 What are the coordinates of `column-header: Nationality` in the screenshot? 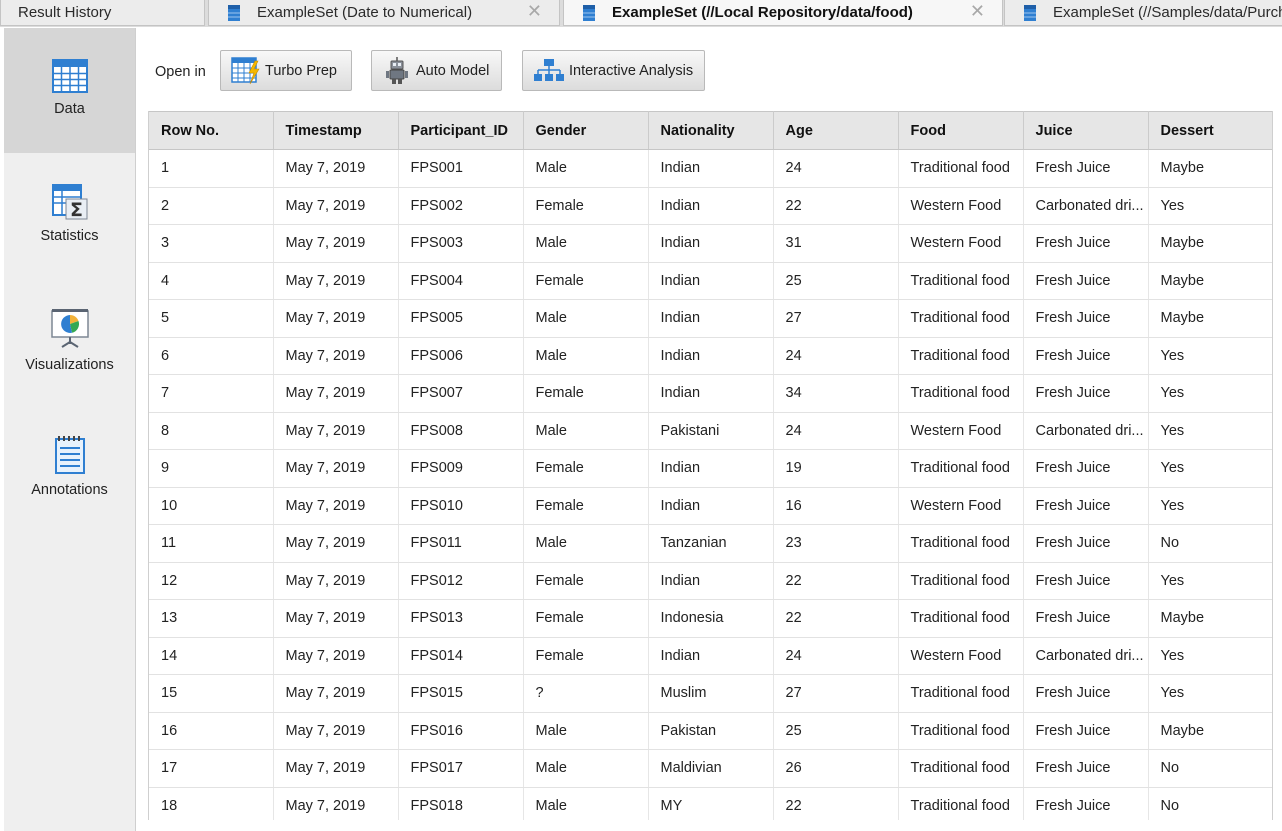 It's located at (711, 130).